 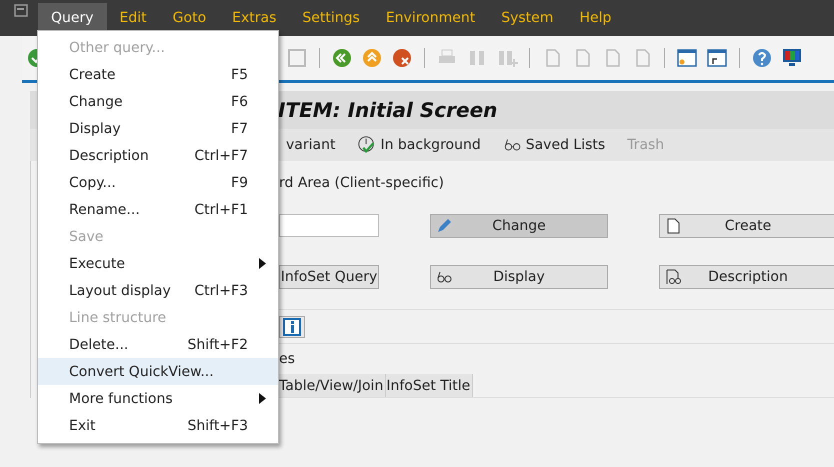 What do you see at coordinates (329, 277) in the screenshot?
I see `action-button: InfoSet Query` at bounding box center [329, 277].